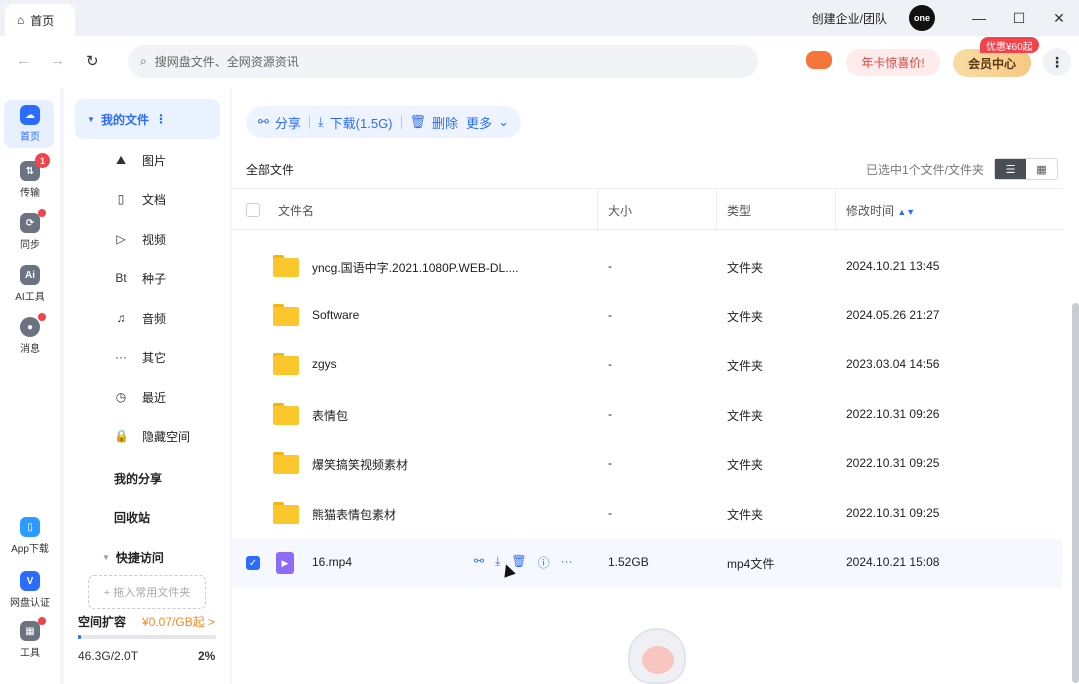  Describe the element at coordinates (140, 239) in the screenshot. I see `sidebar-item-videos: ▷ 视频` at that location.